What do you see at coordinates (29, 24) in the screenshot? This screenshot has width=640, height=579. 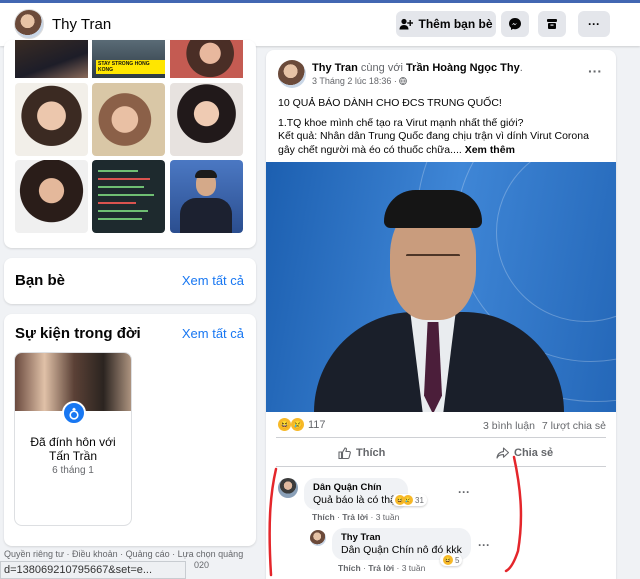 I see `profile-avatar` at bounding box center [29, 24].